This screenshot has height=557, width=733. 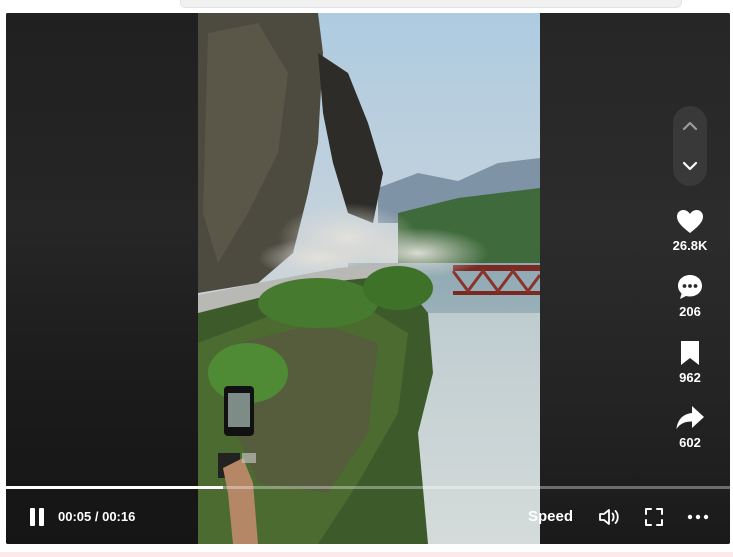 I want to click on previous-video-button, so click(x=690, y=126).